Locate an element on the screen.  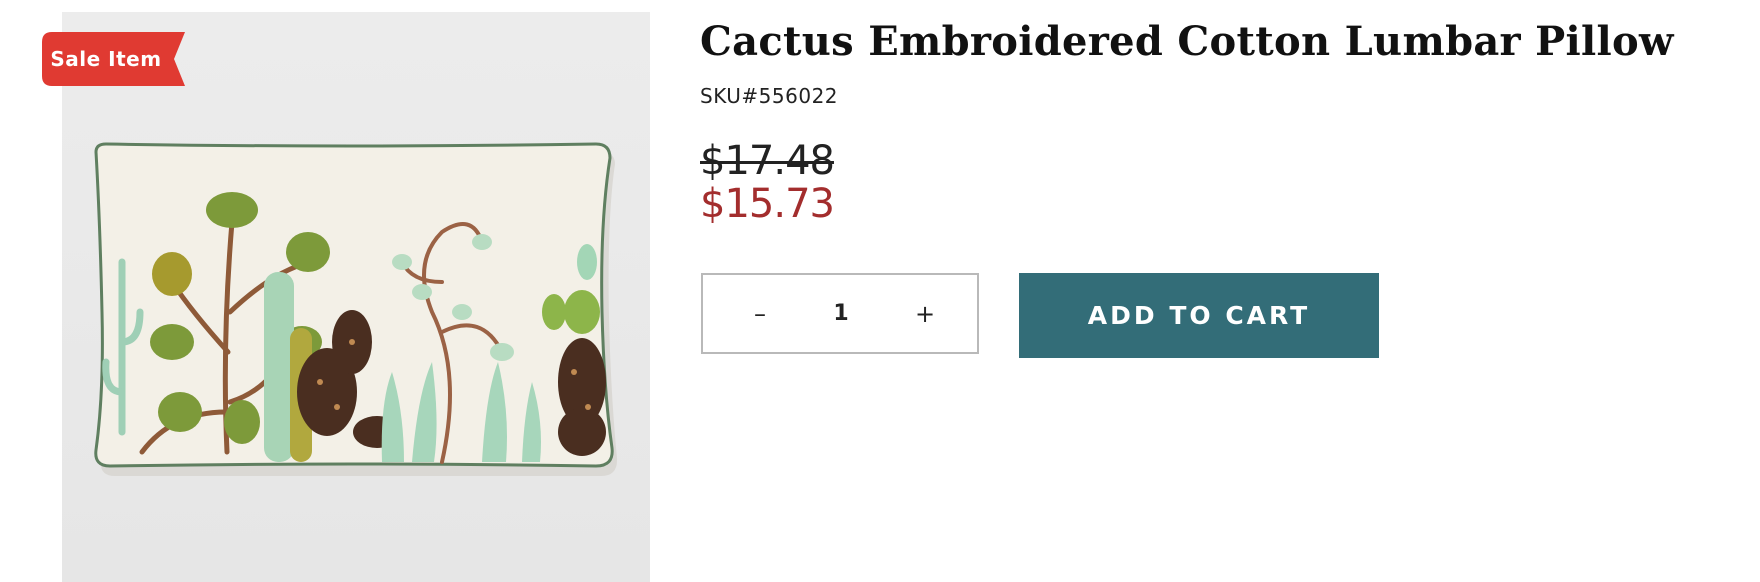
quantity-input is located at coordinates (841, 313).